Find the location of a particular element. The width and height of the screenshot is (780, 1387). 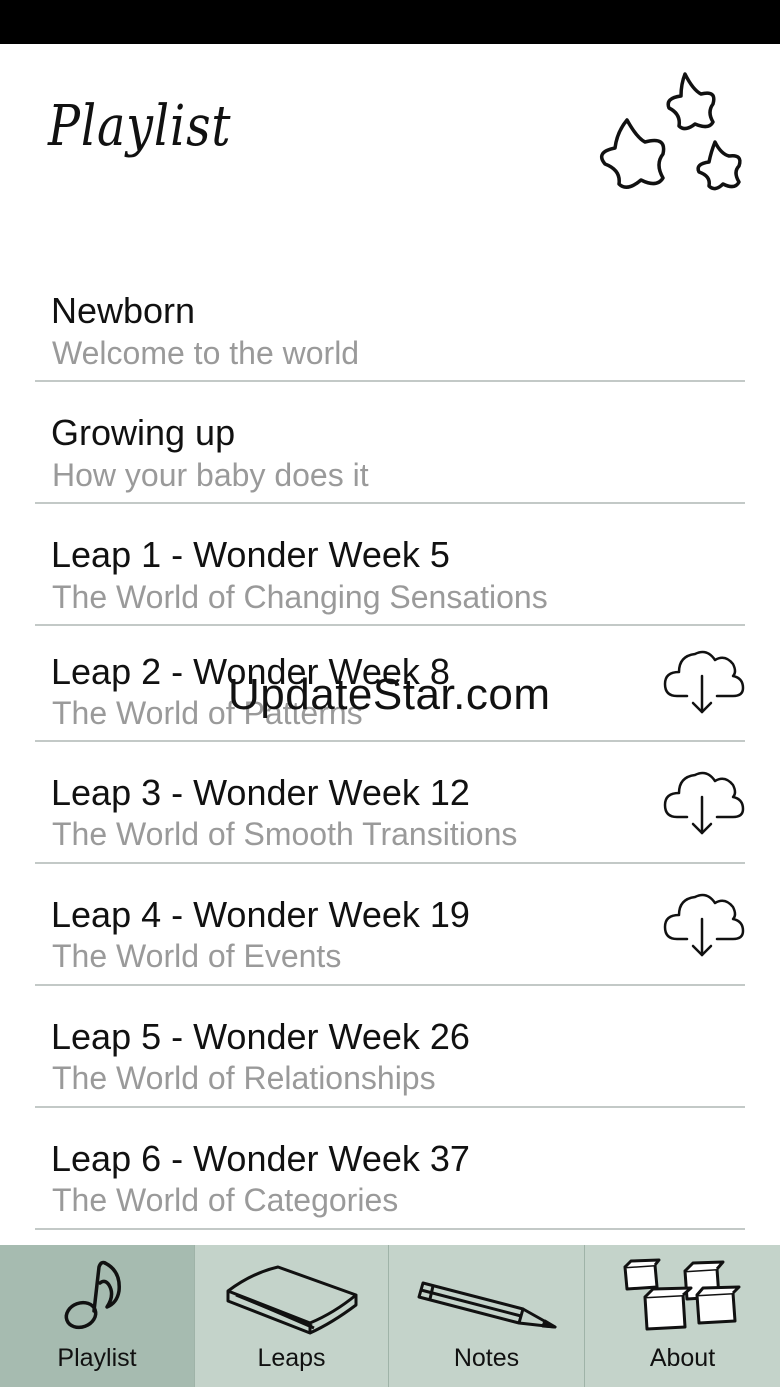

item-title: Leap 1 - Wonder Week 5 is located at coordinates (250, 554).